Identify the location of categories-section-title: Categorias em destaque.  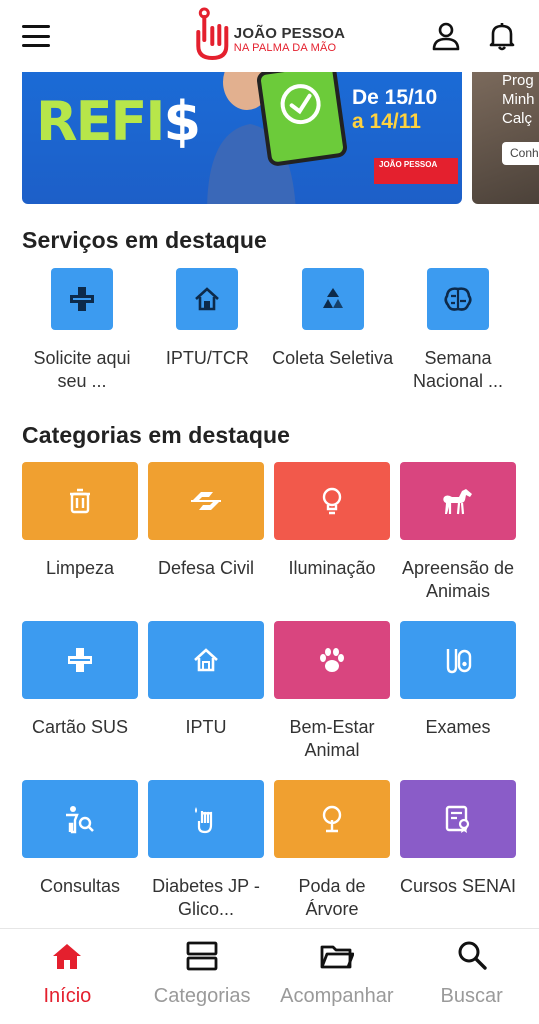
(156, 435).